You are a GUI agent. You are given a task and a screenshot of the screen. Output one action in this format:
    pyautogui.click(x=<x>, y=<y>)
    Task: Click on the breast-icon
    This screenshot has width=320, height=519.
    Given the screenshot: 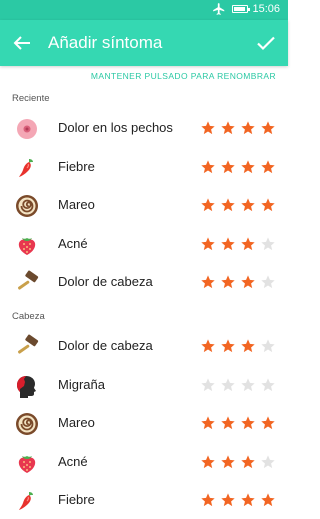 What is the action you would take?
    pyautogui.click(x=27, y=129)
    